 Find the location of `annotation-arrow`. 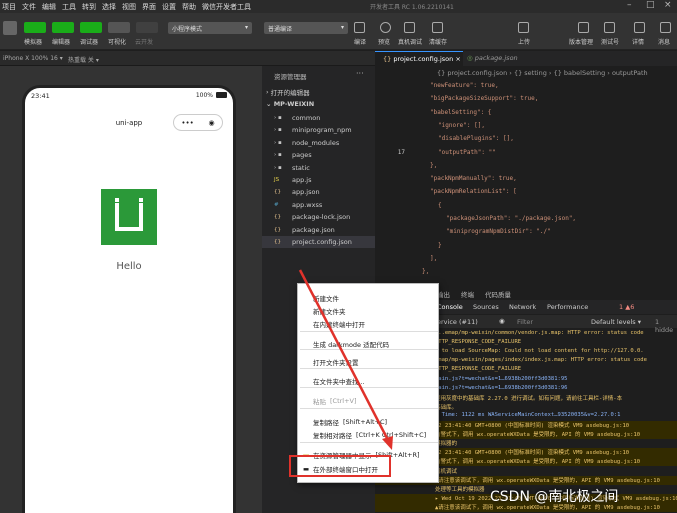

annotation-arrow is located at coordinates (345, 359).